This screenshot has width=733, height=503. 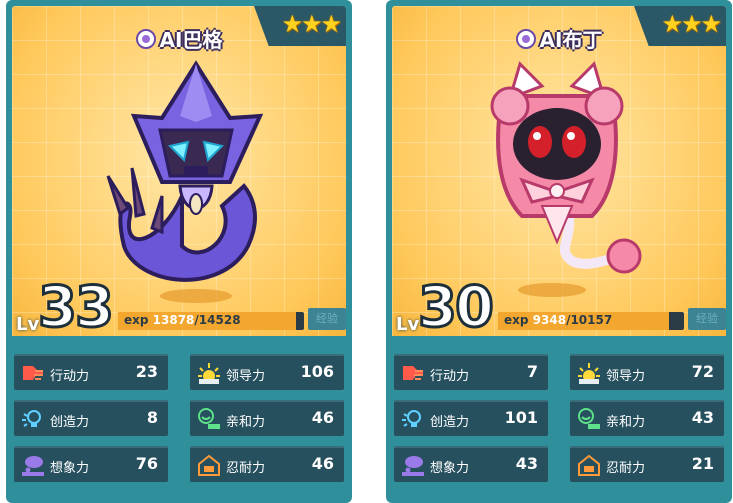 I want to click on stat-endurance: 忍耐力 46, so click(x=267, y=464).